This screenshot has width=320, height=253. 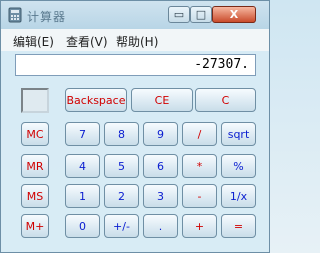 What do you see at coordinates (160, 196) in the screenshot?
I see `digit-3-button: 3` at bounding box center [160, 196].